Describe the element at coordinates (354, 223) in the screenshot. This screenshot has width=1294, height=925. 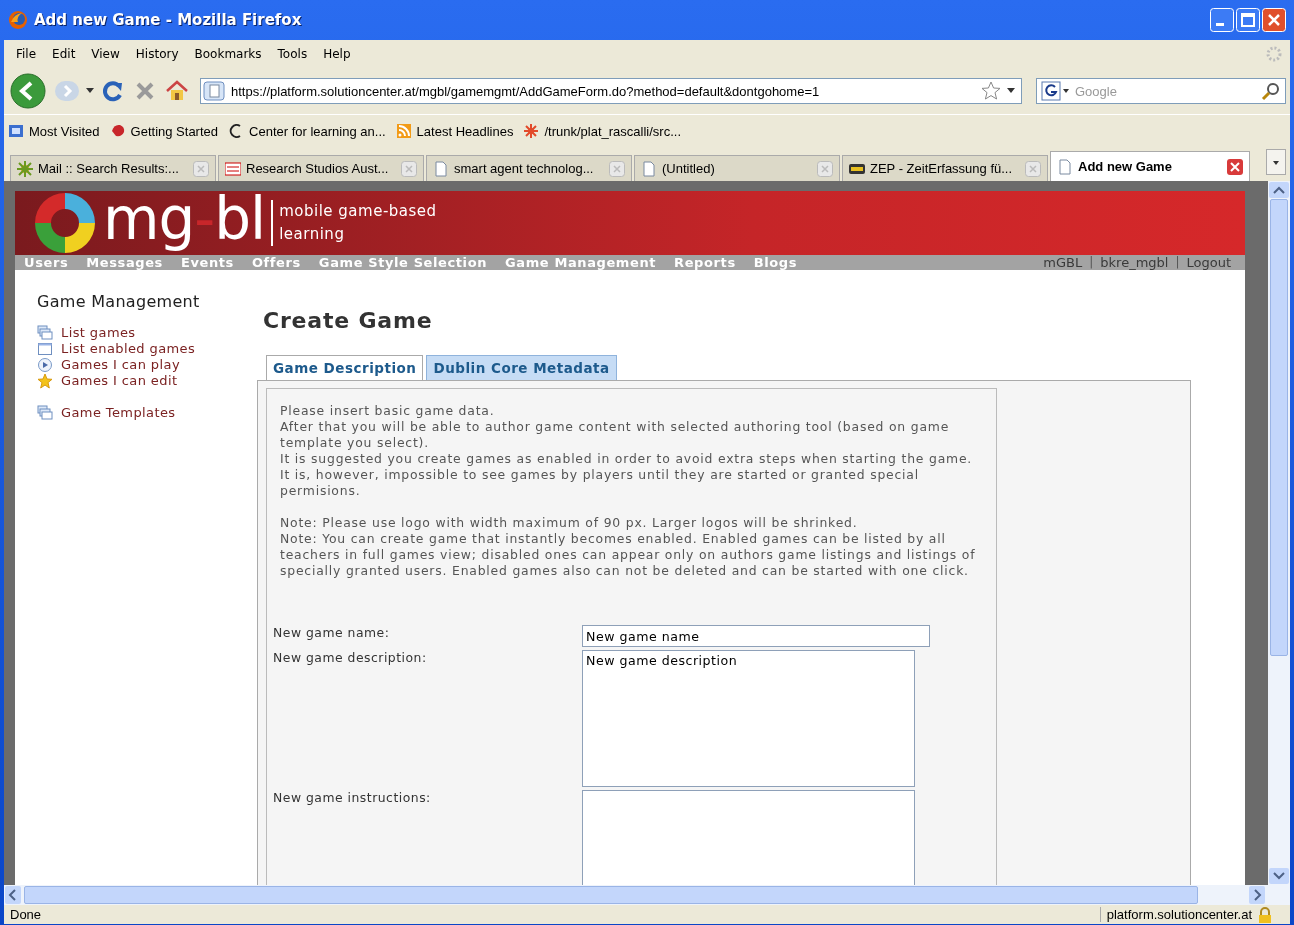
I see `tagline: mobile game-based learning` at that location.